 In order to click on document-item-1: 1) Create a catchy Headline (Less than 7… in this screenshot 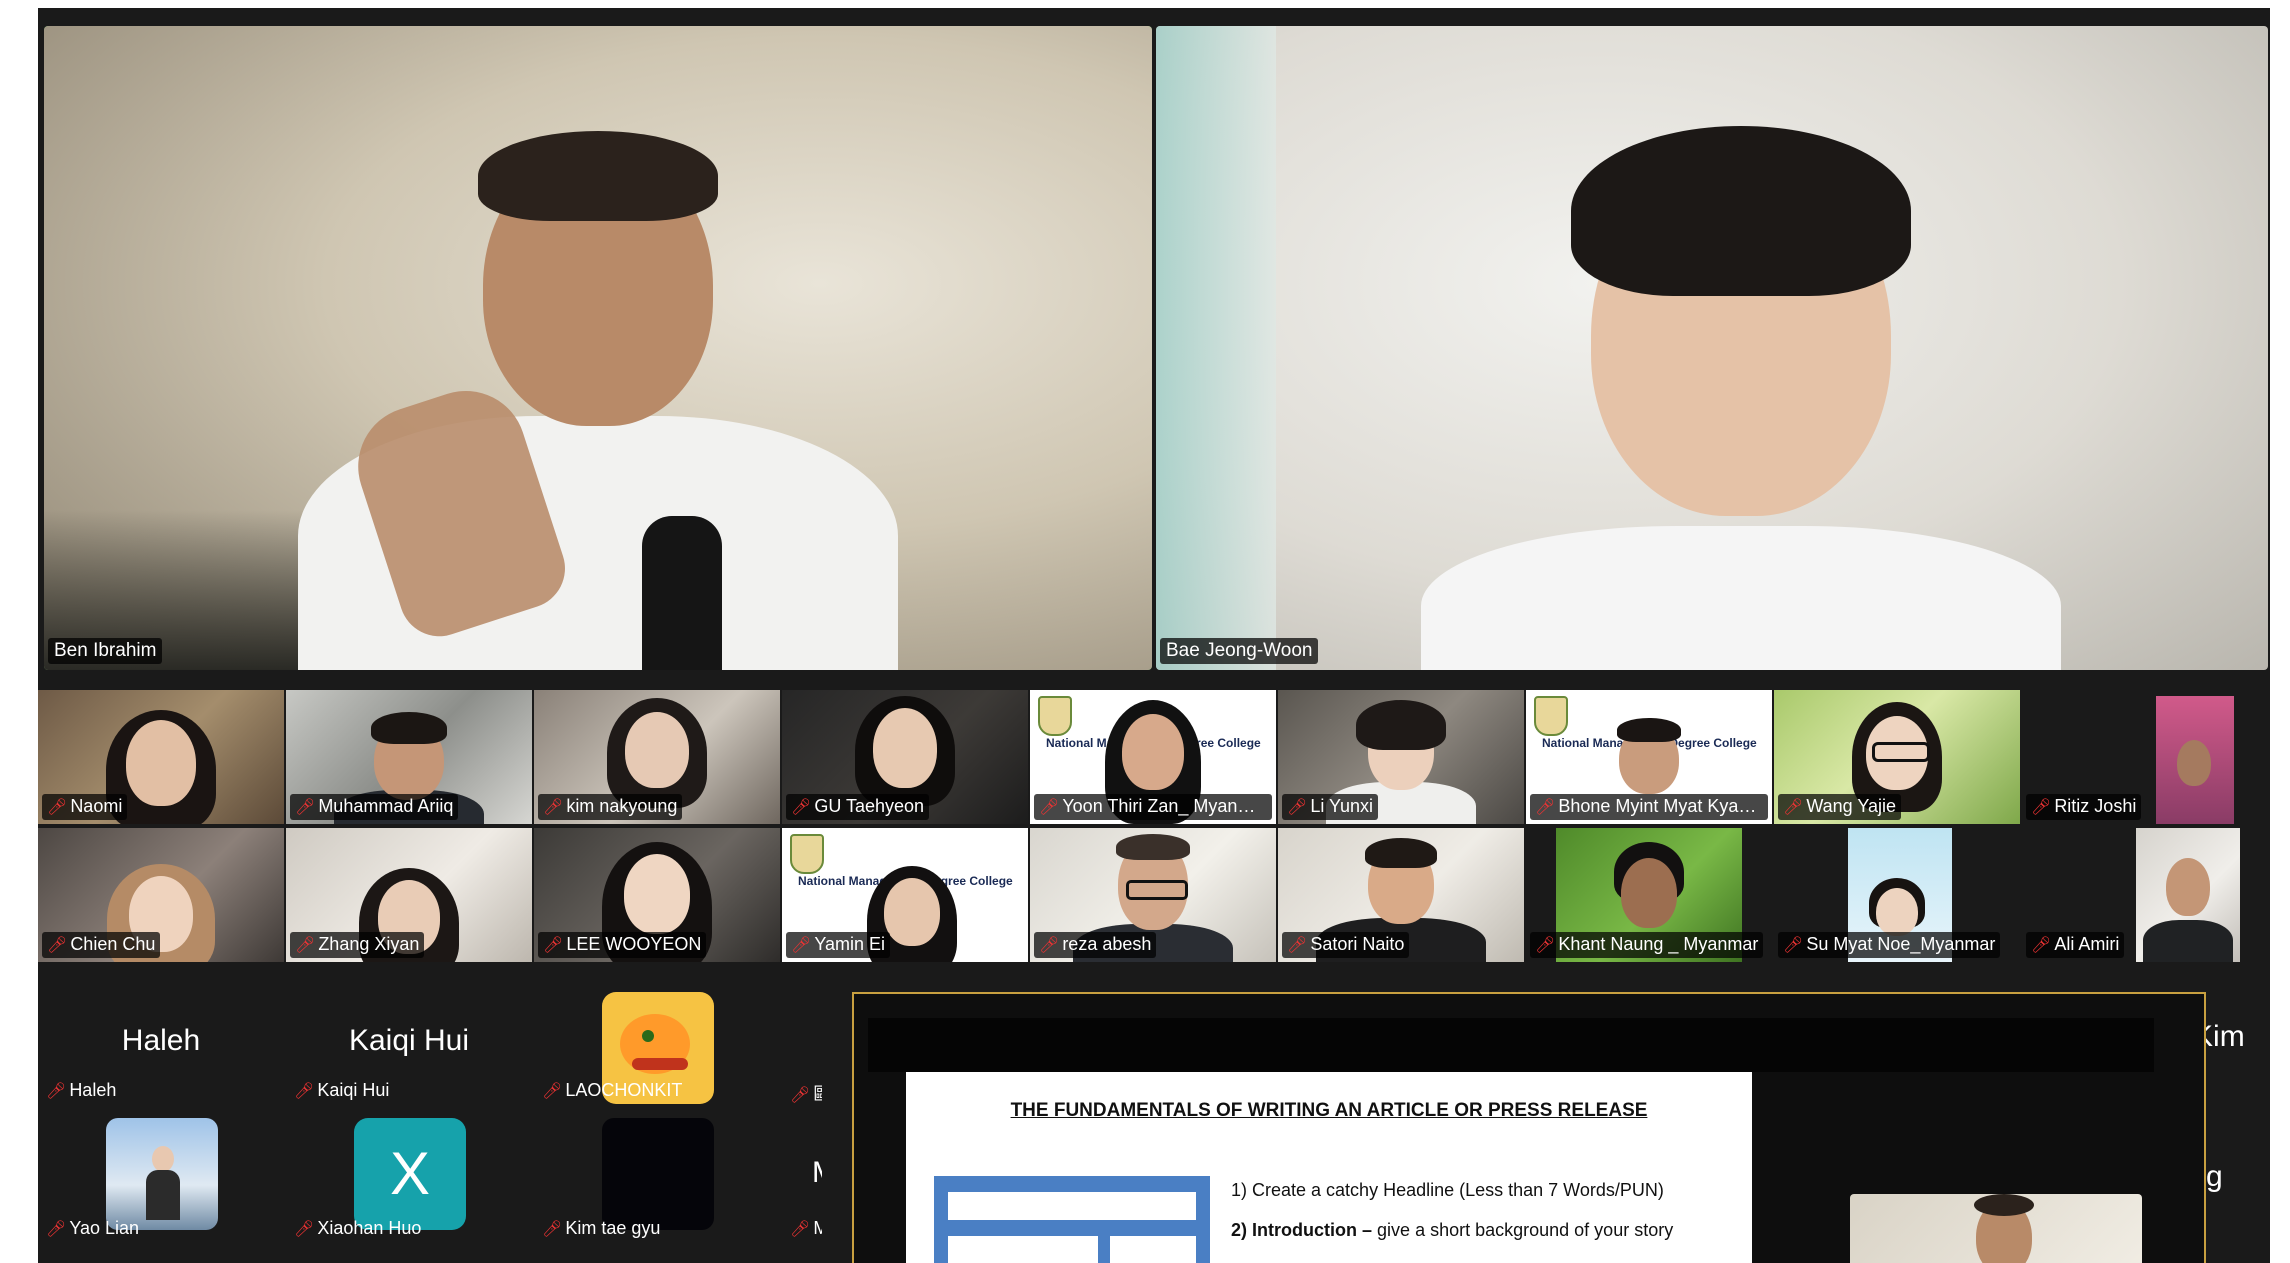, I will do `click(1447, 1190)`.